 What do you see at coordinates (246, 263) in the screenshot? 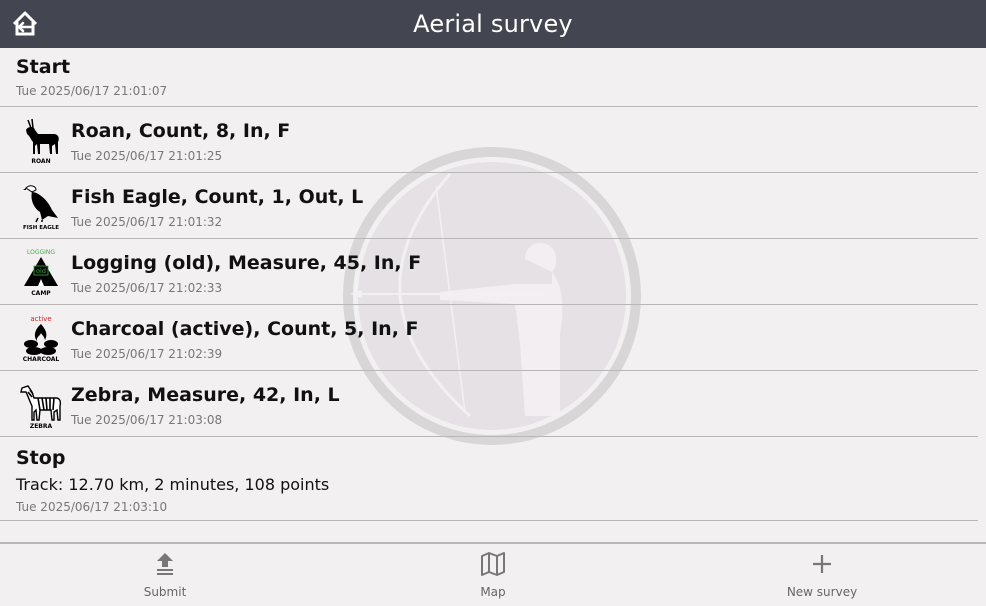
I see `observation-title: Logging (old), Measure, 45, In, F` at bounding box center [246, 263].